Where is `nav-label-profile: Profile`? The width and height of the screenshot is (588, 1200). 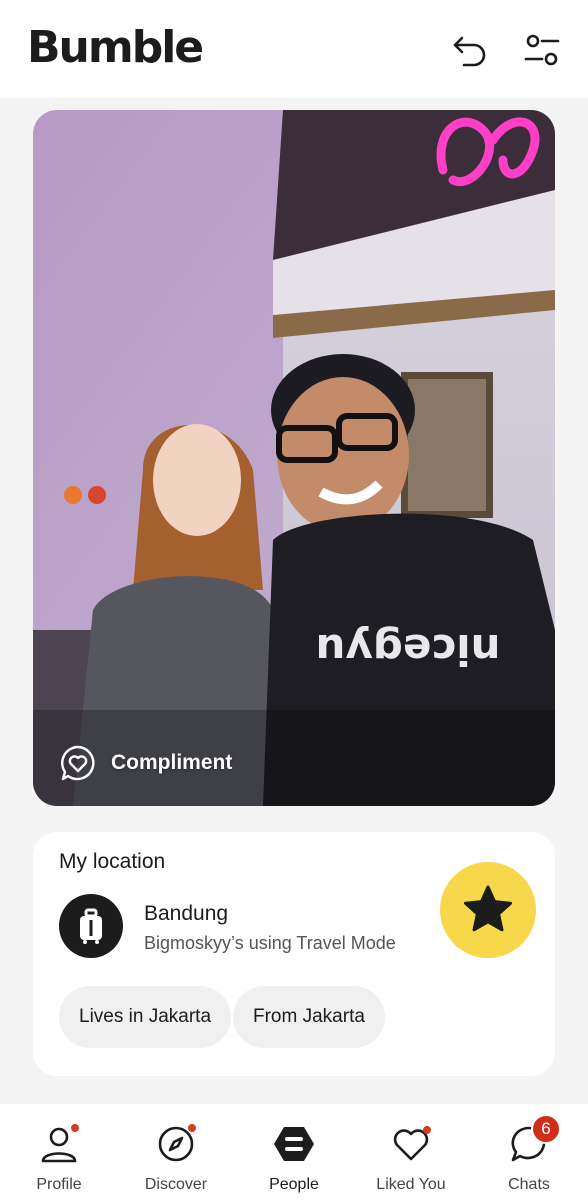
nav-label-profile: Profile is located at coordinates (59, 1184).